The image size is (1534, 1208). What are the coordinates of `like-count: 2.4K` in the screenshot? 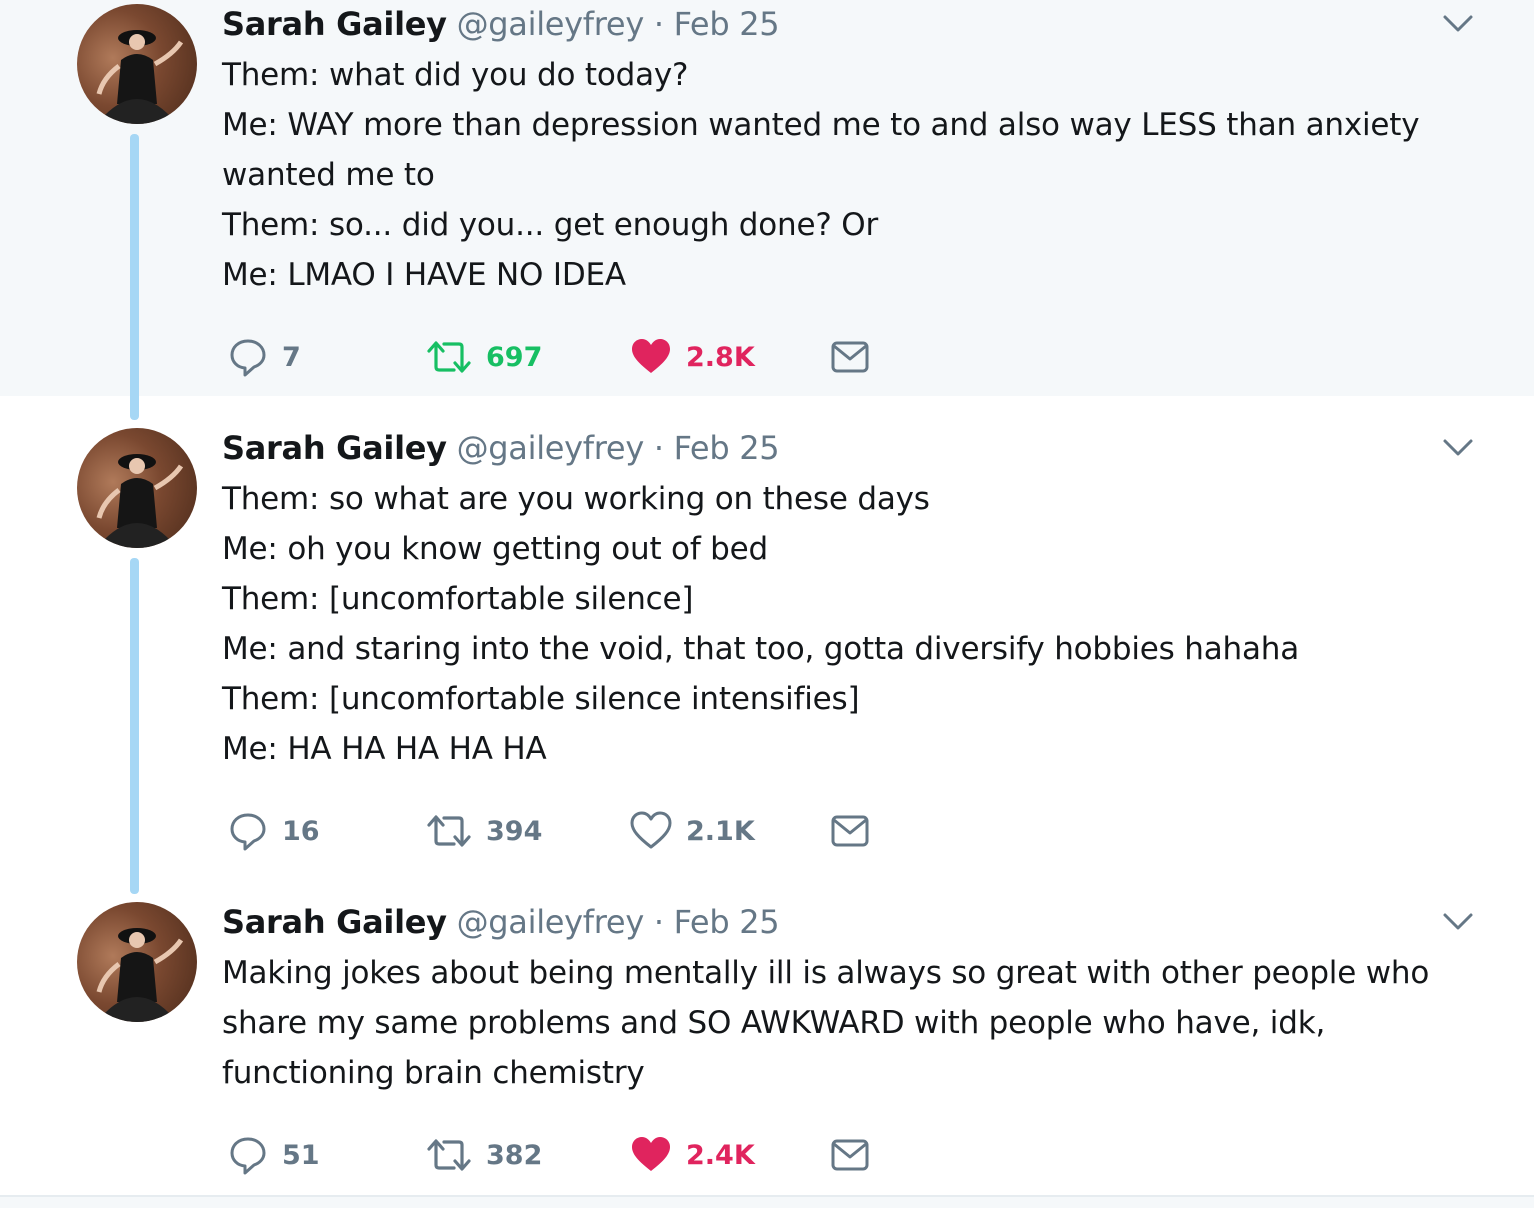 It's located at (720, 1155).